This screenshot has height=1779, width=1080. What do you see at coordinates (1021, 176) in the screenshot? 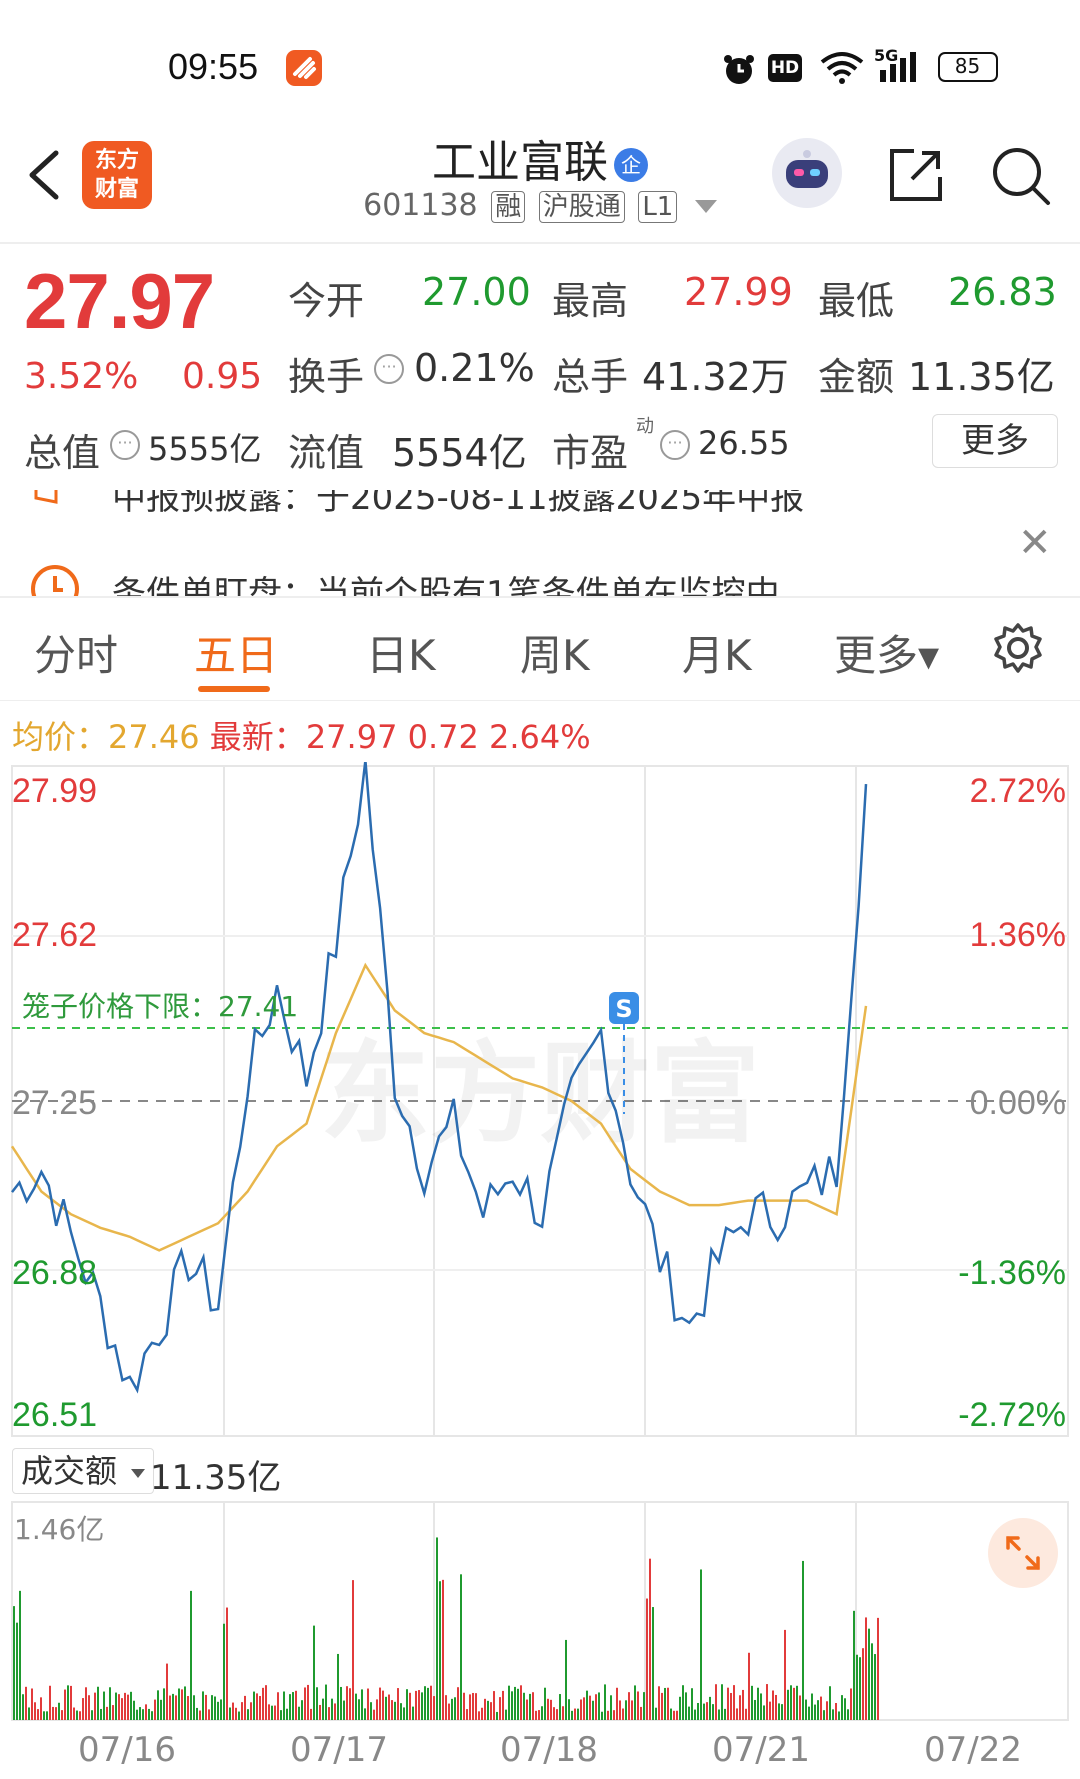
I see `search-icon` at bounding box center [1021, 176].